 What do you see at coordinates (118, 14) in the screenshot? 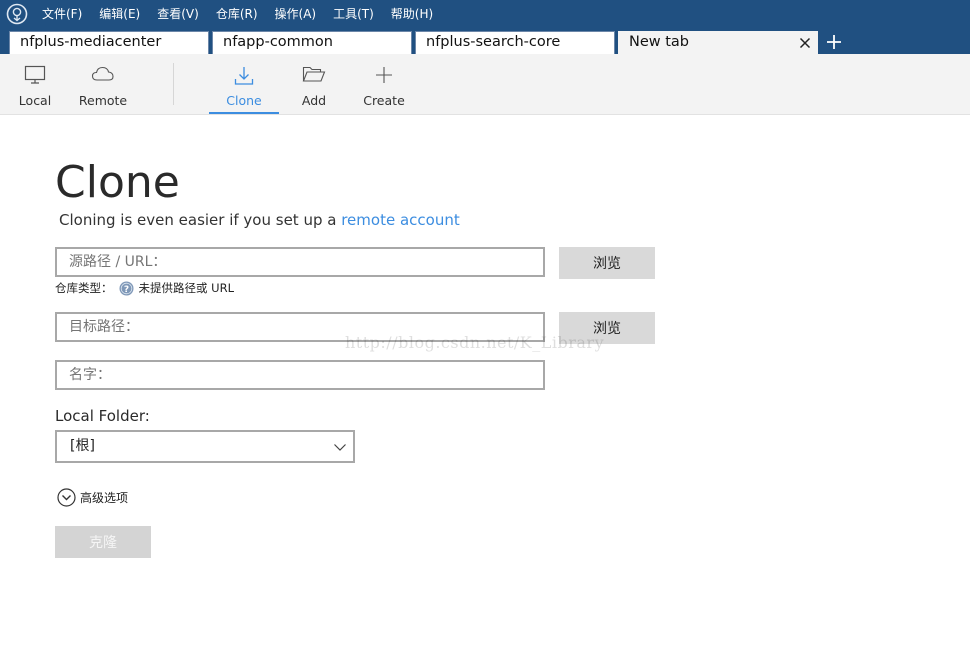
I see `menu-edit: 编辑(E)` at bounding box center [118, 14].